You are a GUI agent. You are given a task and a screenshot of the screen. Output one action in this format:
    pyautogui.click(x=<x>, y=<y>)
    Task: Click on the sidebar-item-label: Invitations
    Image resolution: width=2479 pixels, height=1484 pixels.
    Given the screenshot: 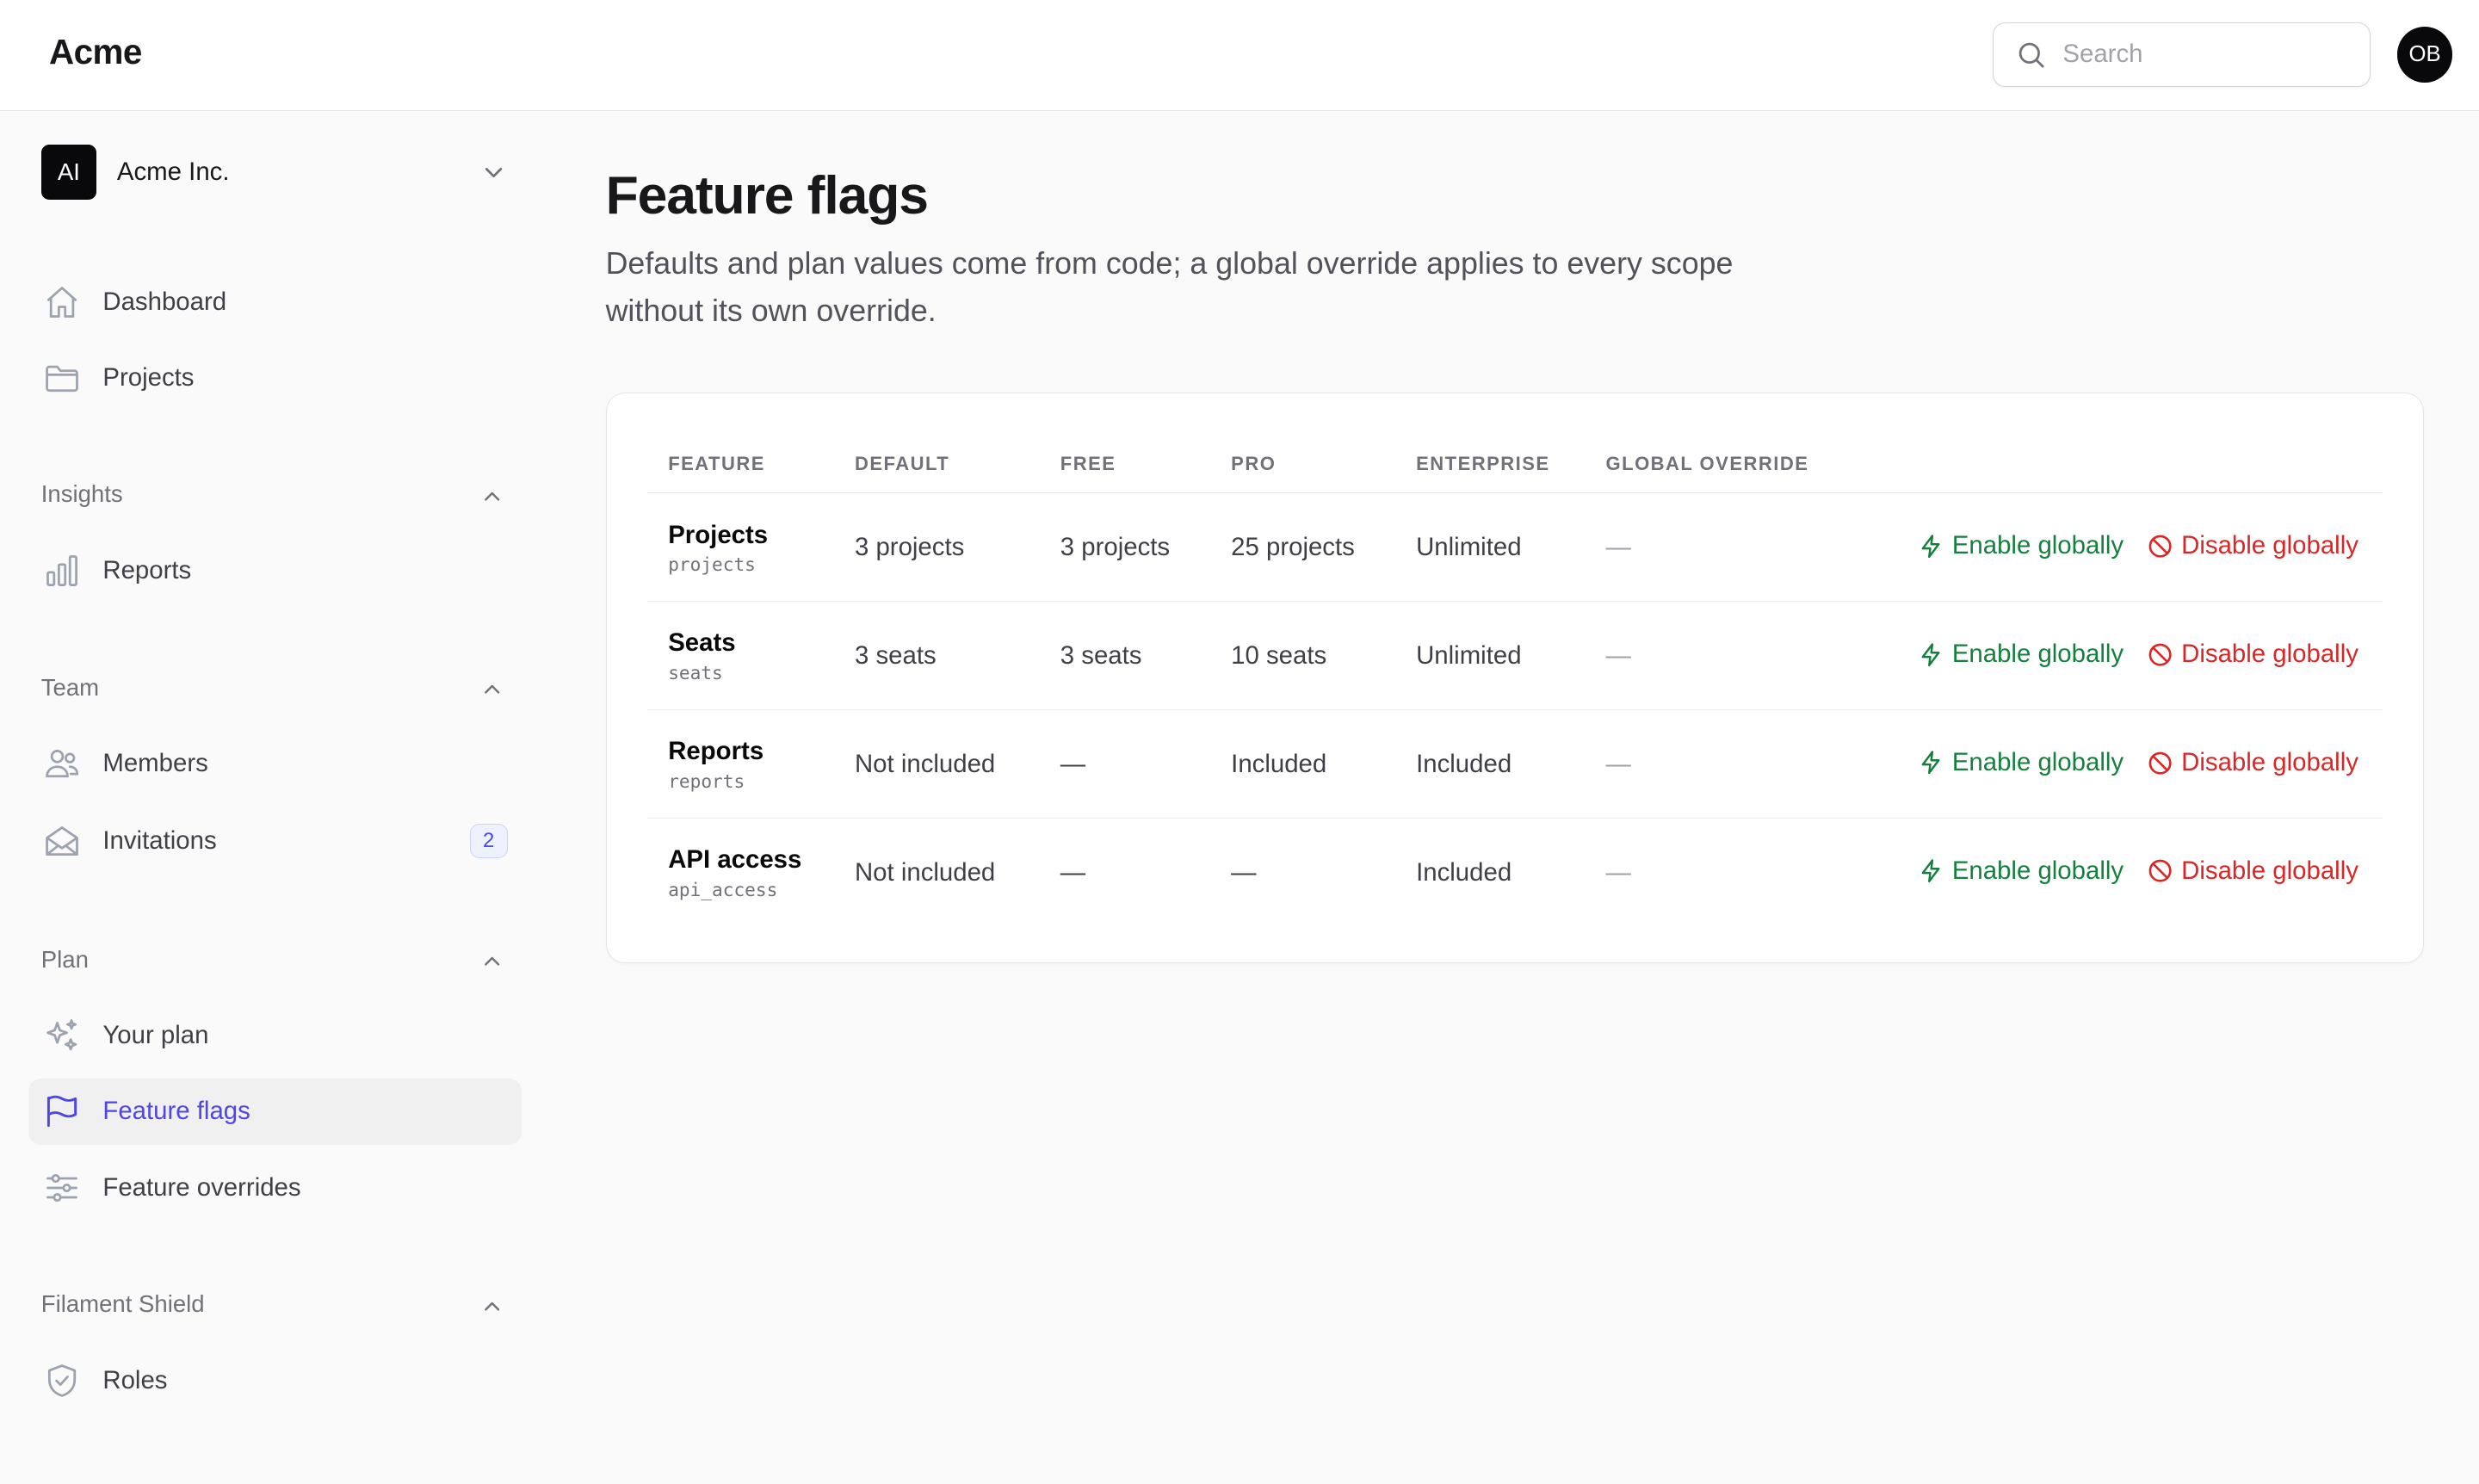 What is the action you would take?
    pyautogui.click(x=159, y=841)
    